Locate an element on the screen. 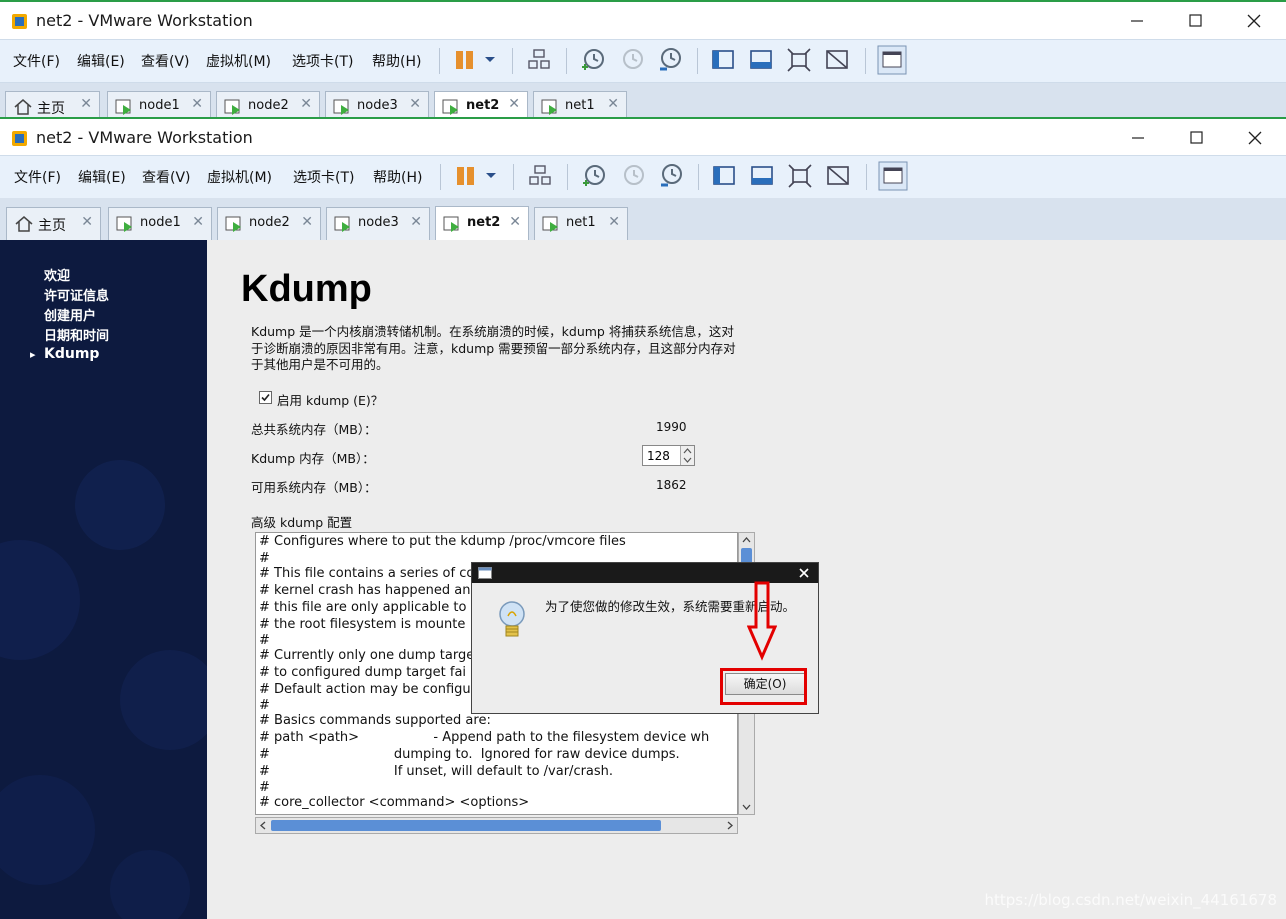  inner-tab-node3: node3 ✕ is located at coordinates (378, 223).